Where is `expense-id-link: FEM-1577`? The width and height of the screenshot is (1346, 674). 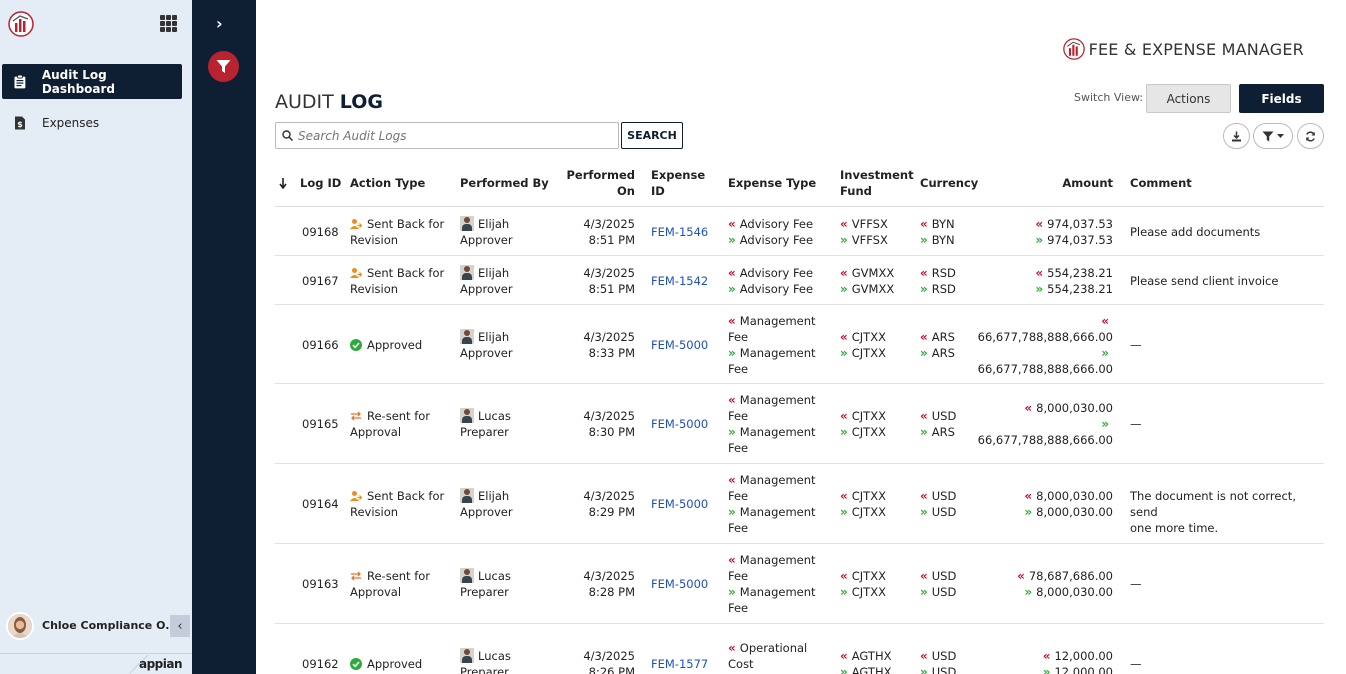 expense-id-link: FEM-1577 is located at coordinates (679, 664).